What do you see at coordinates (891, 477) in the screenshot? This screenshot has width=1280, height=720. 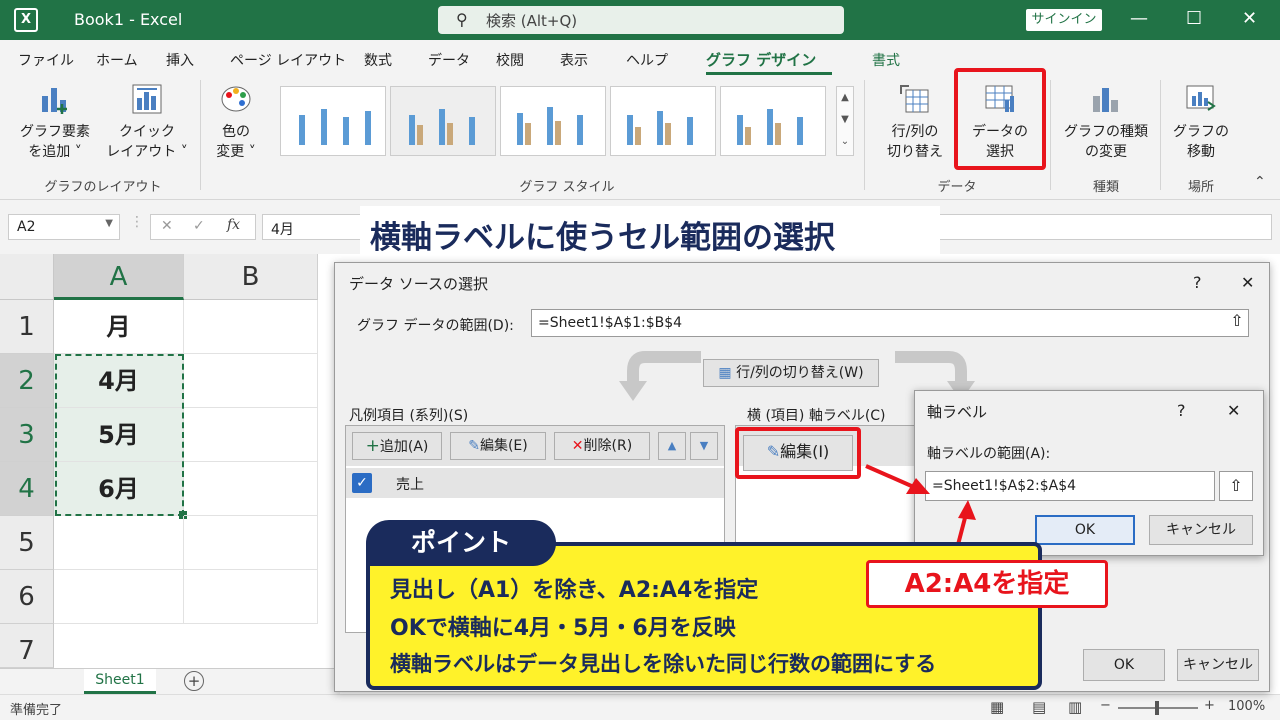 I see `arrow-to-range` at bounding box center [891, 477].